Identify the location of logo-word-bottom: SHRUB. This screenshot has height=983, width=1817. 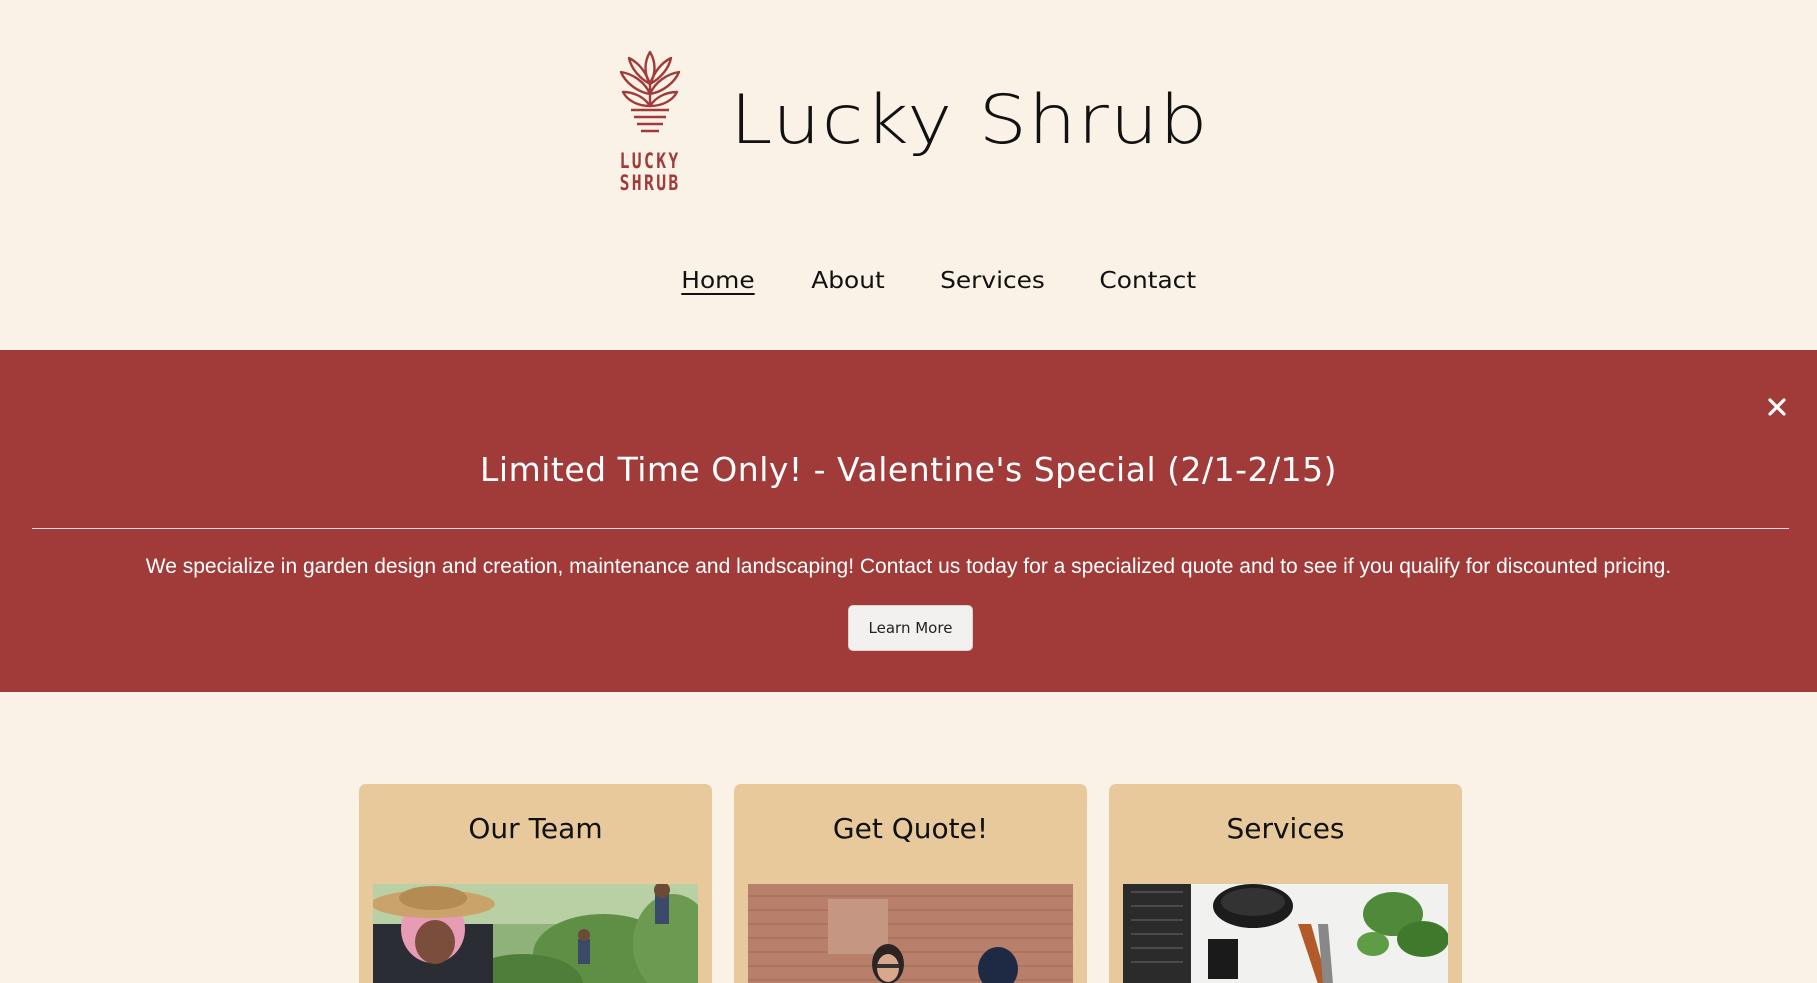
(650, 183).